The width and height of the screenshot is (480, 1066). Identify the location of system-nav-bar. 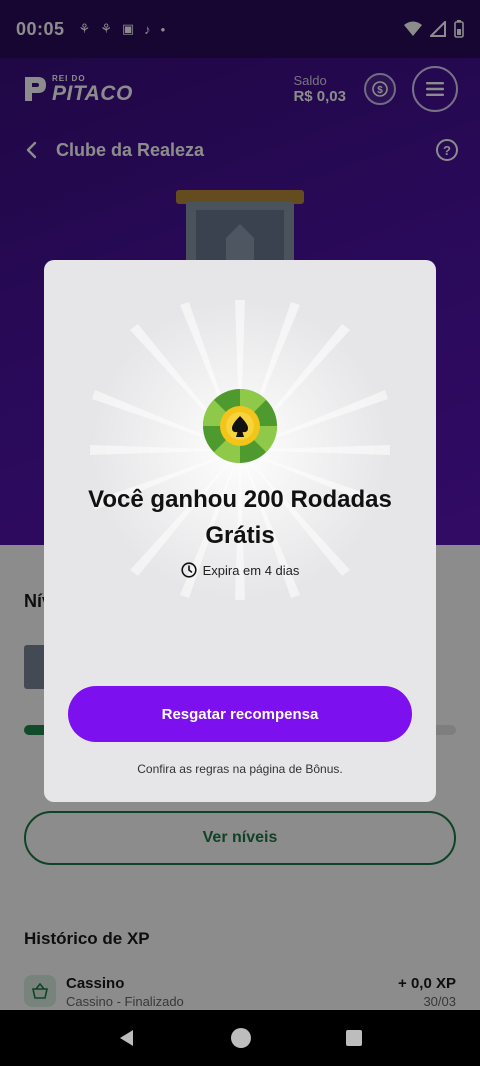
(240, 1038).